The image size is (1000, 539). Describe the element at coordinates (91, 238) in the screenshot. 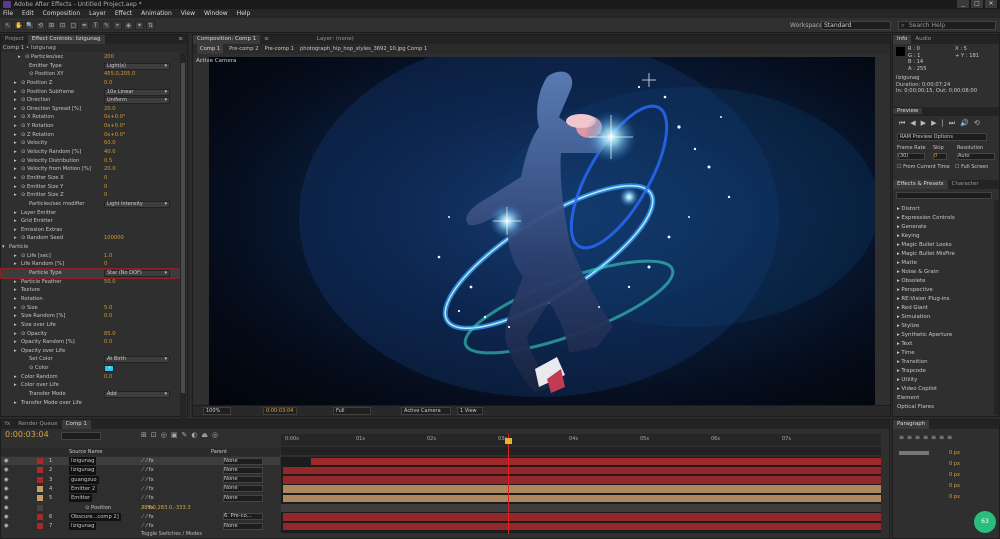

I see `effect-property-row: ▸ ⊙ Random Seed 100000` at that location.